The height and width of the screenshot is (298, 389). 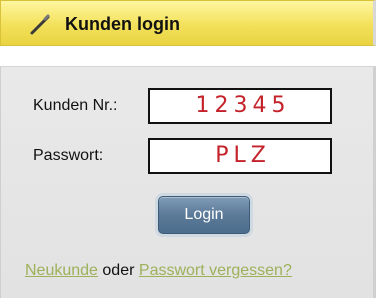 I want to click on login-header: Kunden login, so click(x=188, y=23).